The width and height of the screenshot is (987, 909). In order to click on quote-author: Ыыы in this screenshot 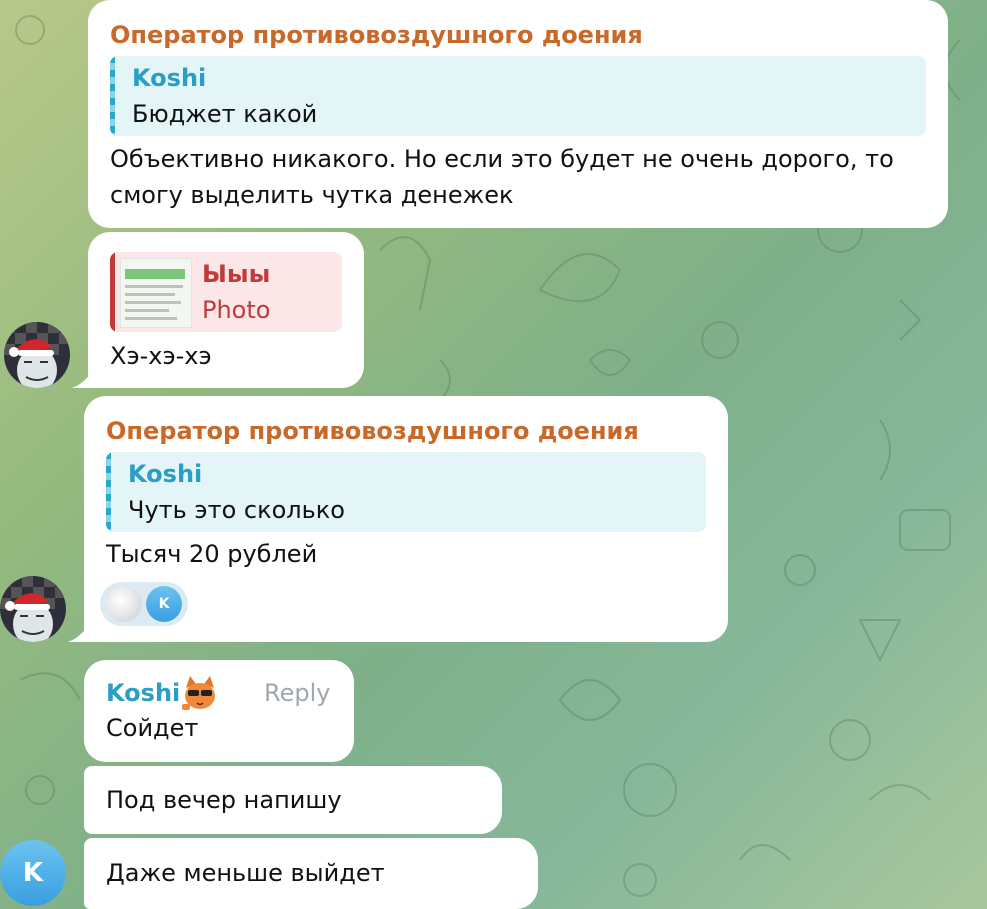, I will do `click(236, 274)`.